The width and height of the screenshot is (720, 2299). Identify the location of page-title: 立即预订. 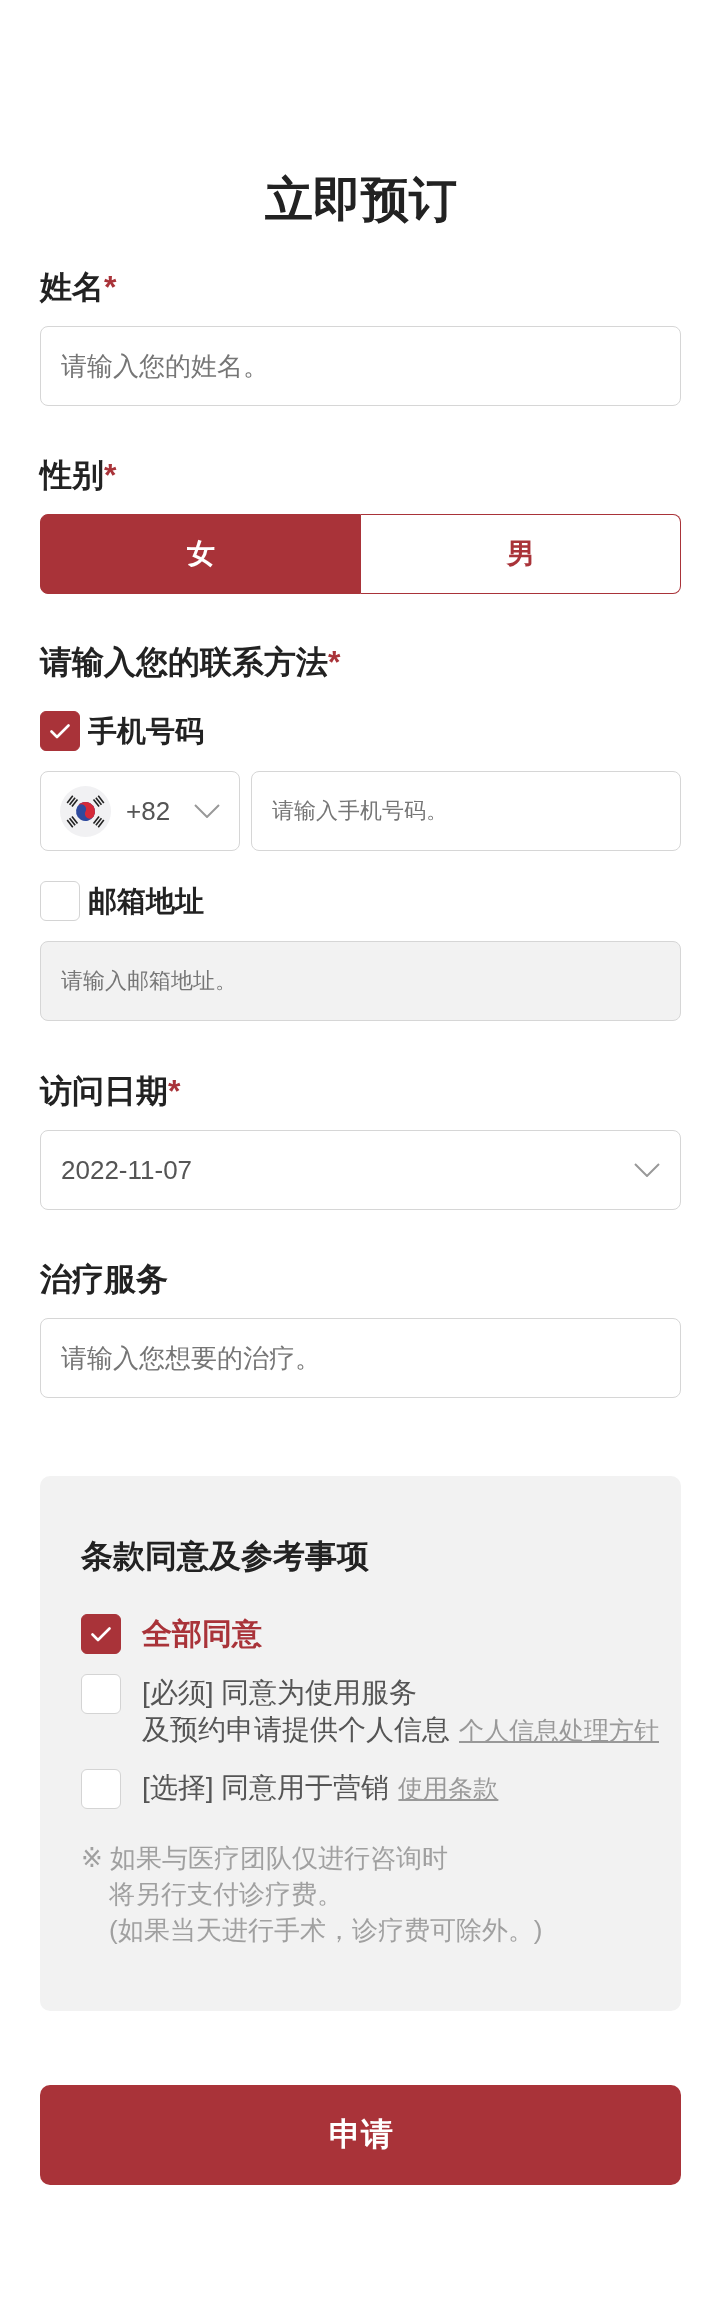
(360, 200).